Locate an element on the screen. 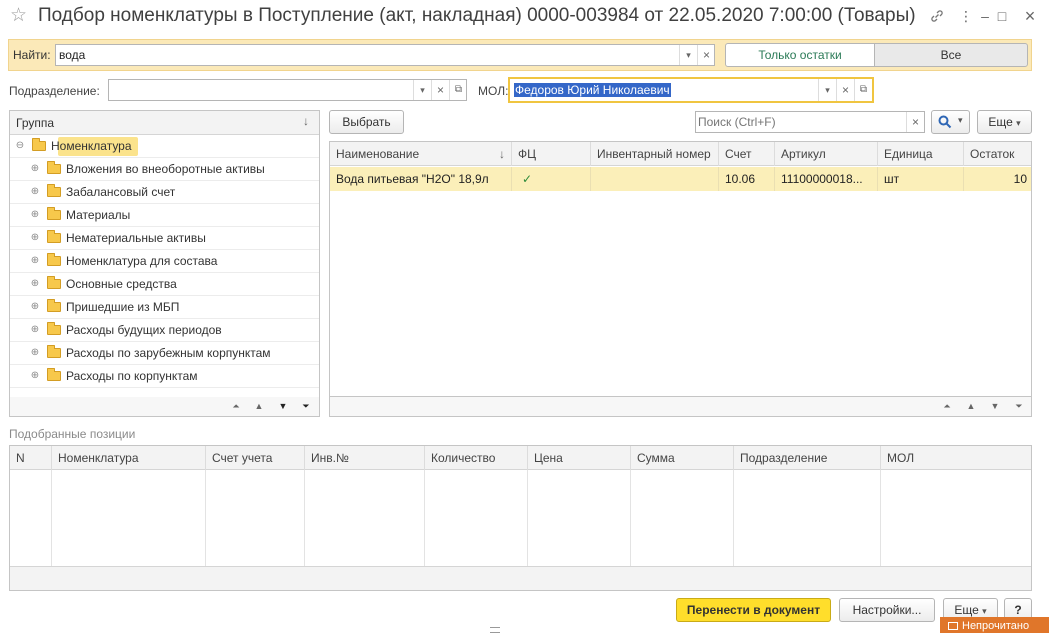 This screenshot has width=1049, height=633. more-label: Еще is located at coordinates (966, 610).